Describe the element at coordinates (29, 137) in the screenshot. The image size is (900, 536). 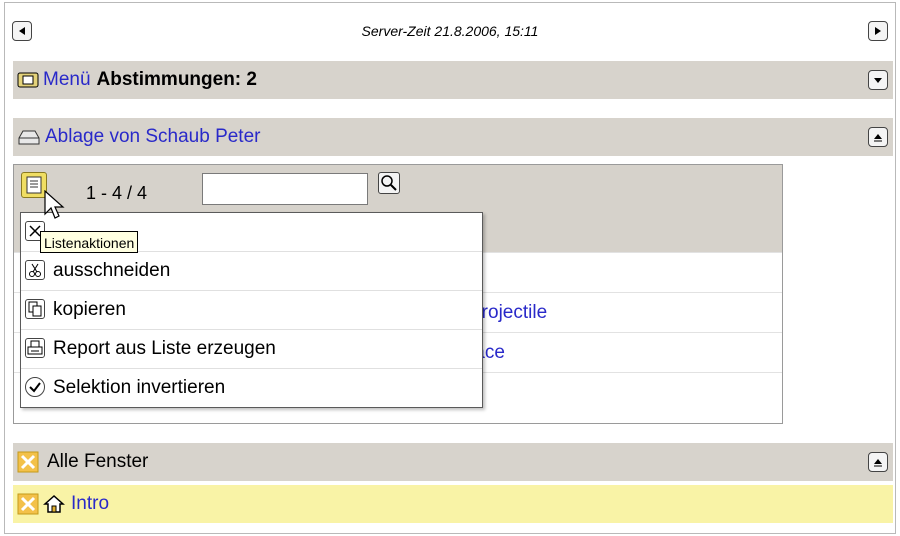
I see `tray-icon` at that location.